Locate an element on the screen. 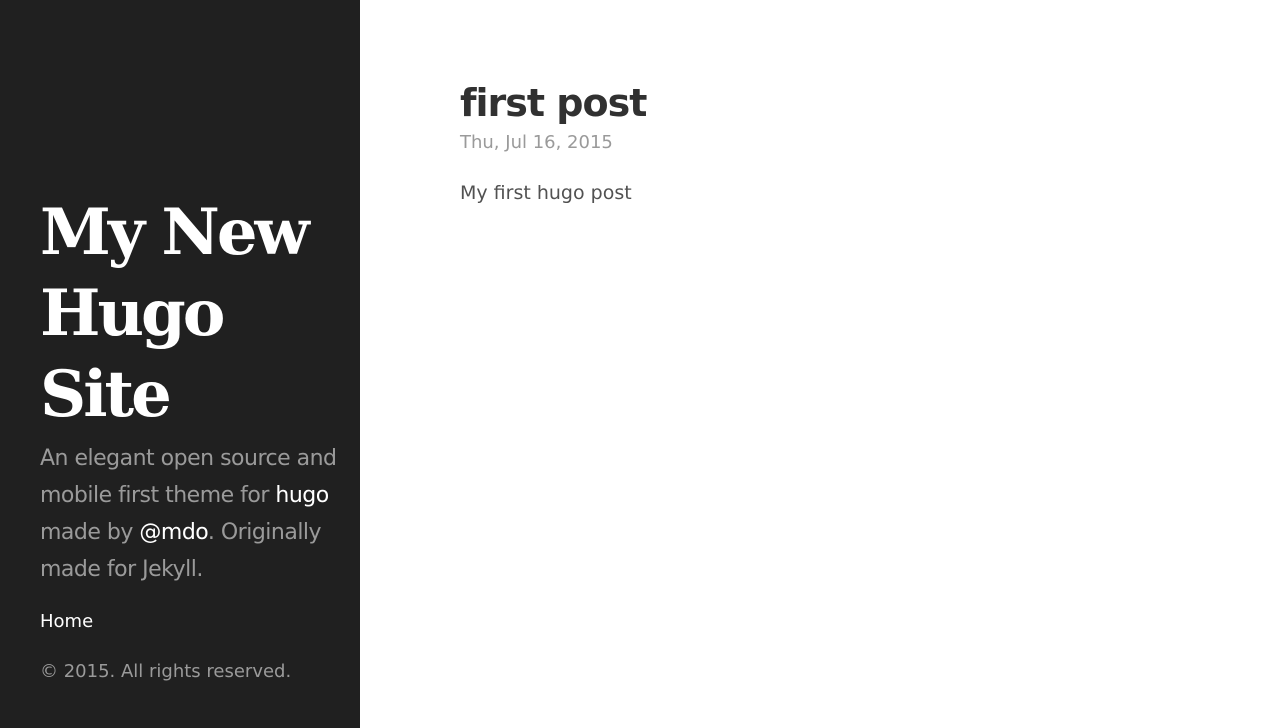 This screenshot has height=728, width=1280. site-title: My New Hugo Site is located at coordinates (190, 313).